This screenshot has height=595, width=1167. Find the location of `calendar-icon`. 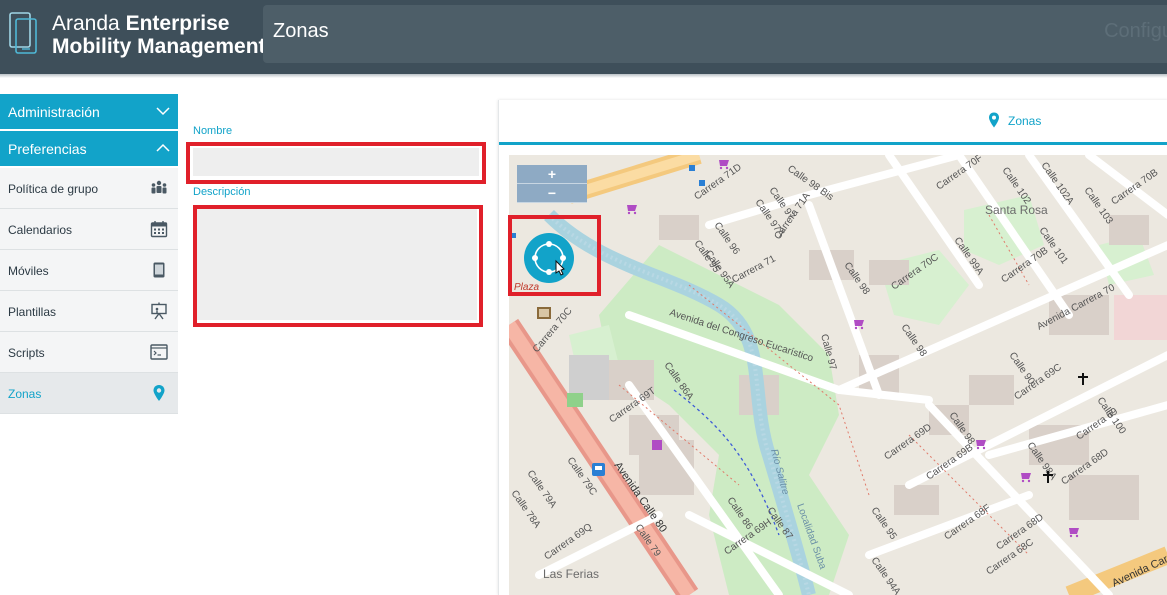

calendar-icon is located at coordinates (159, 229).